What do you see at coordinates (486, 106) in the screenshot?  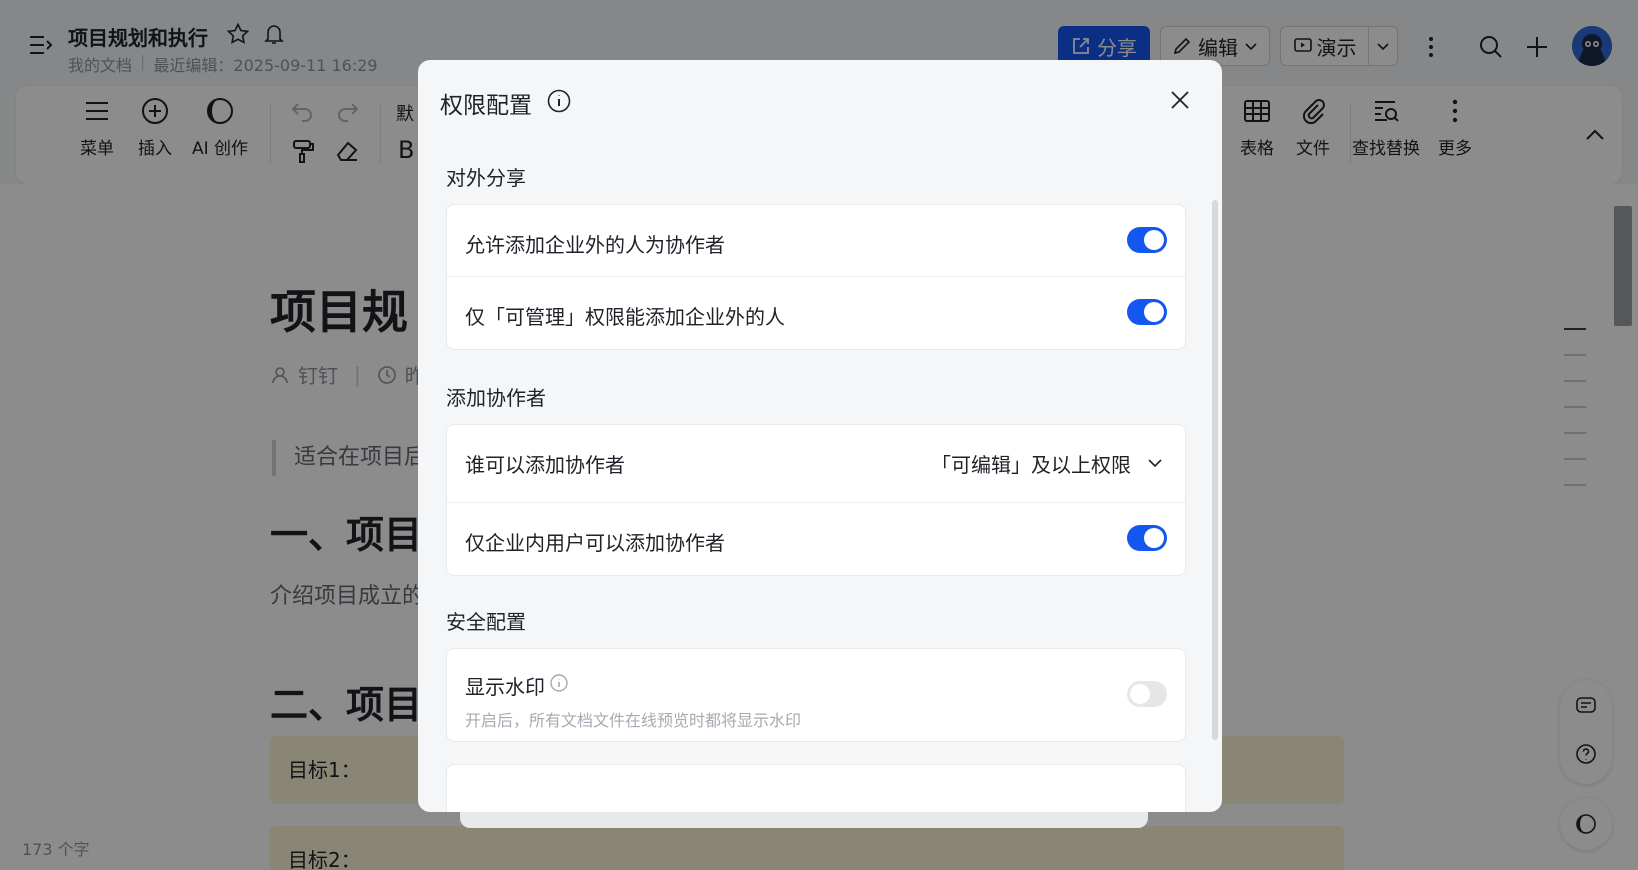 I see `dialog-title: 权限配置` at bounding box center [486, 106].